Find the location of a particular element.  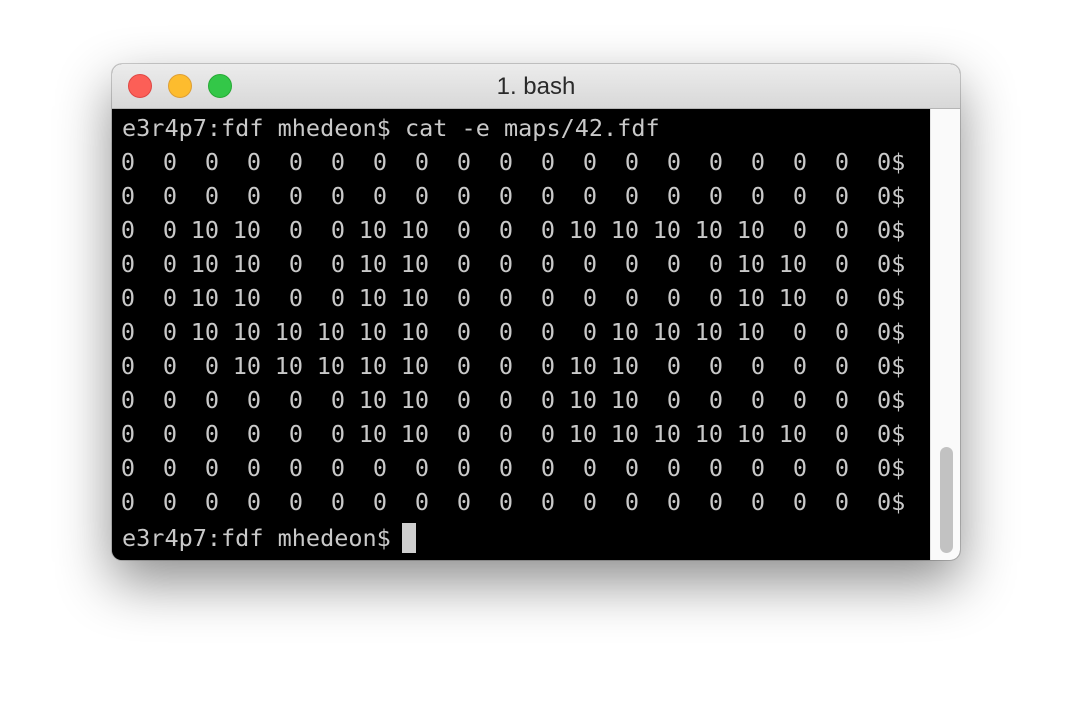

title-bar: 1. bash is located at coordinates (536, 86).